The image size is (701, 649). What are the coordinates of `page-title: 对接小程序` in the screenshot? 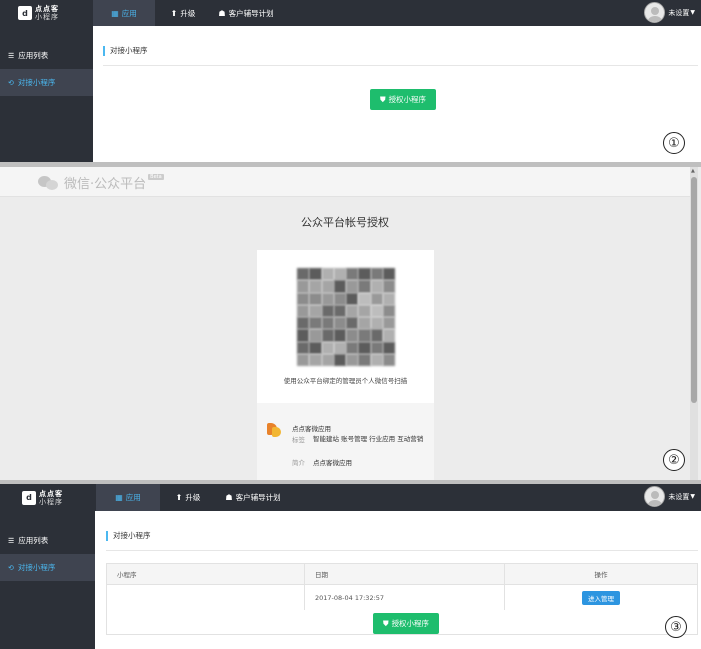 It's located at (125, 51).